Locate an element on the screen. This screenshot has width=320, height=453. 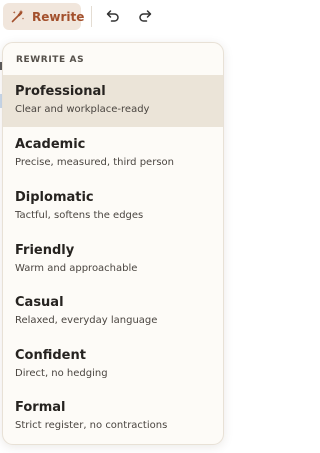
option-confident: Confident Direct, no hedging is located at coordinates (113, 365).